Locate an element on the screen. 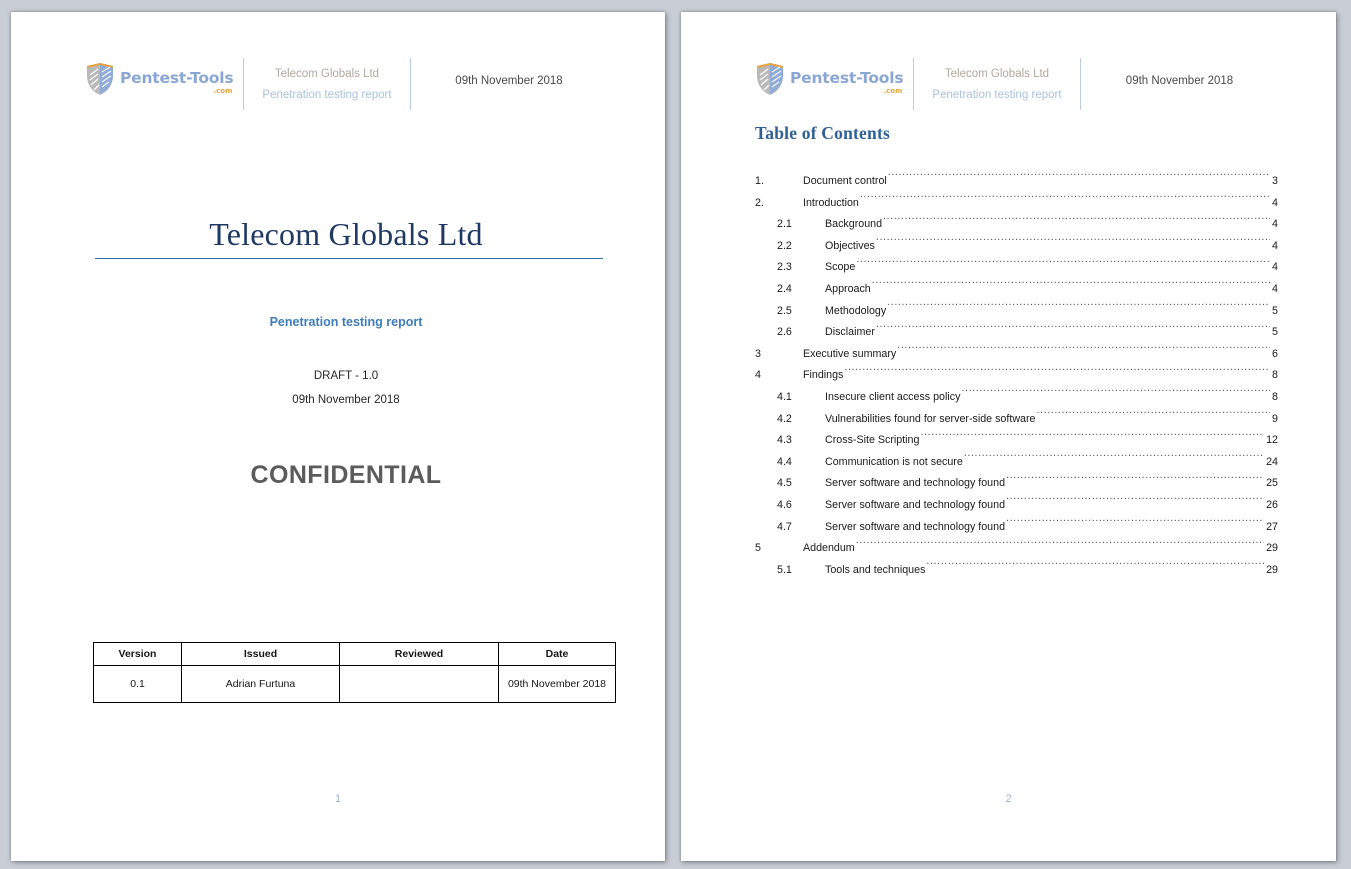 The height and width of the screenshot is (869, 1351). toc-entry: 2.5 Methodology 5 is located at coordinates (1016, 312).